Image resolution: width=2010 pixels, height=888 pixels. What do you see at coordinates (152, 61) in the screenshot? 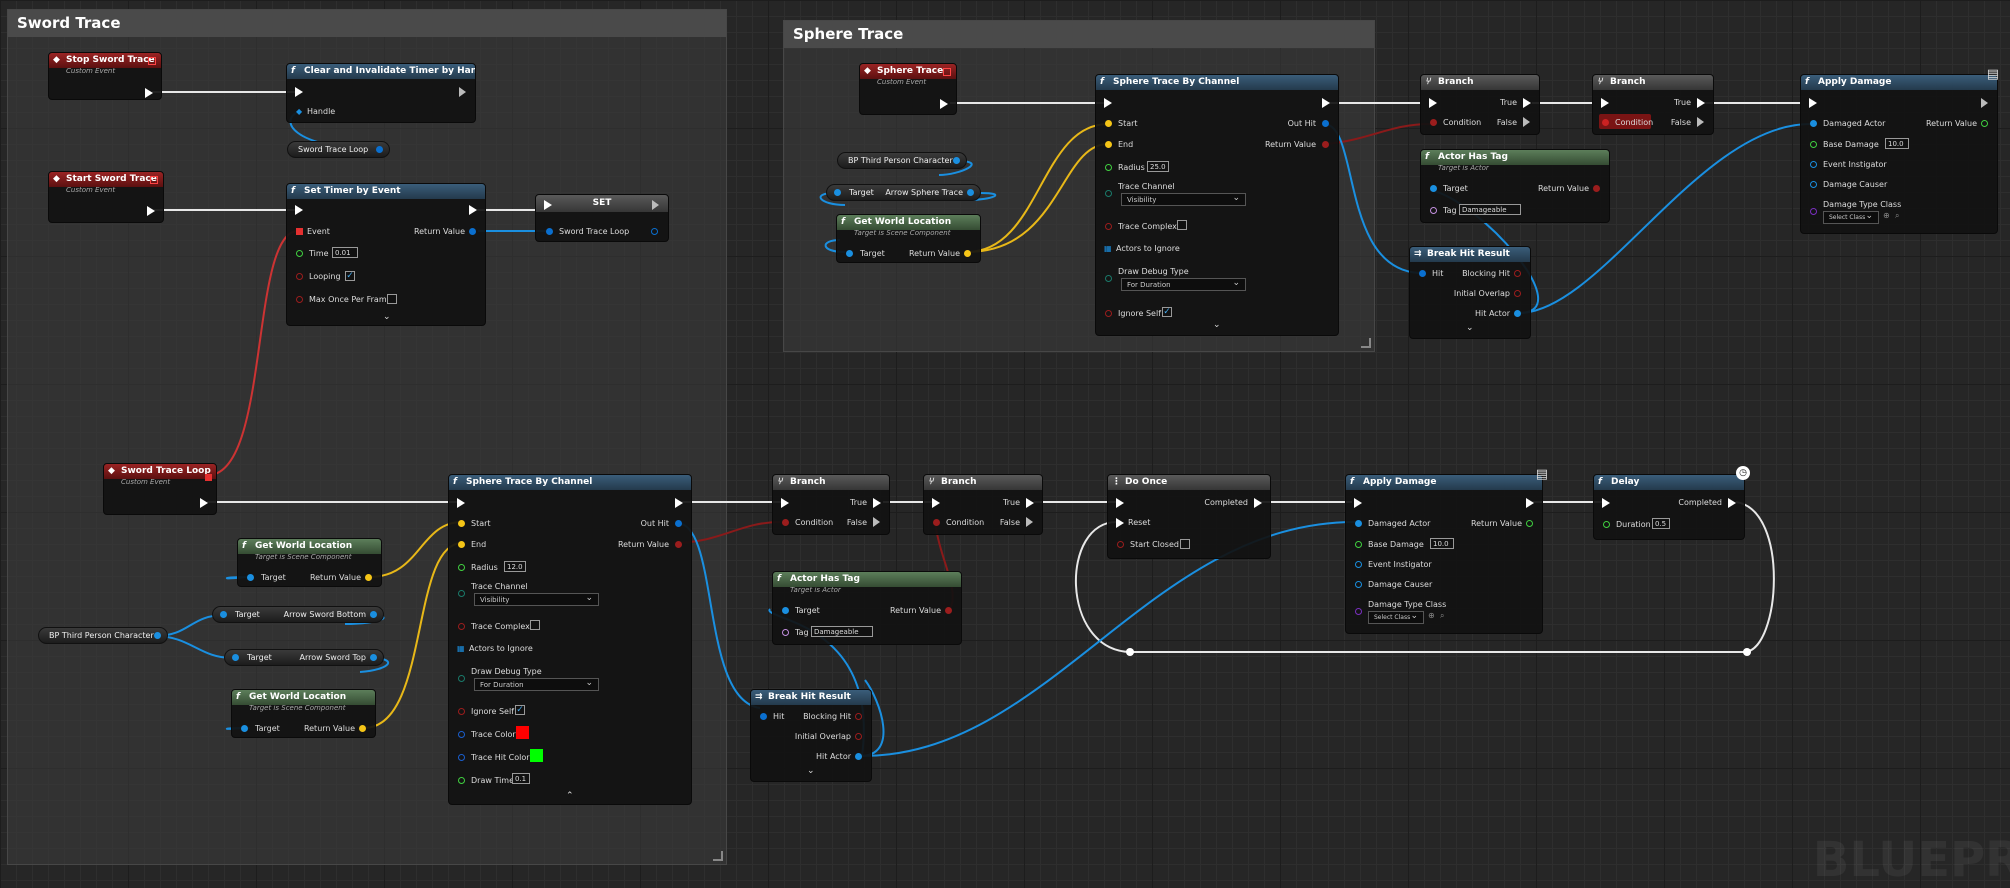
I see `delegate-pin-icon` at bounding box center [152, 61].